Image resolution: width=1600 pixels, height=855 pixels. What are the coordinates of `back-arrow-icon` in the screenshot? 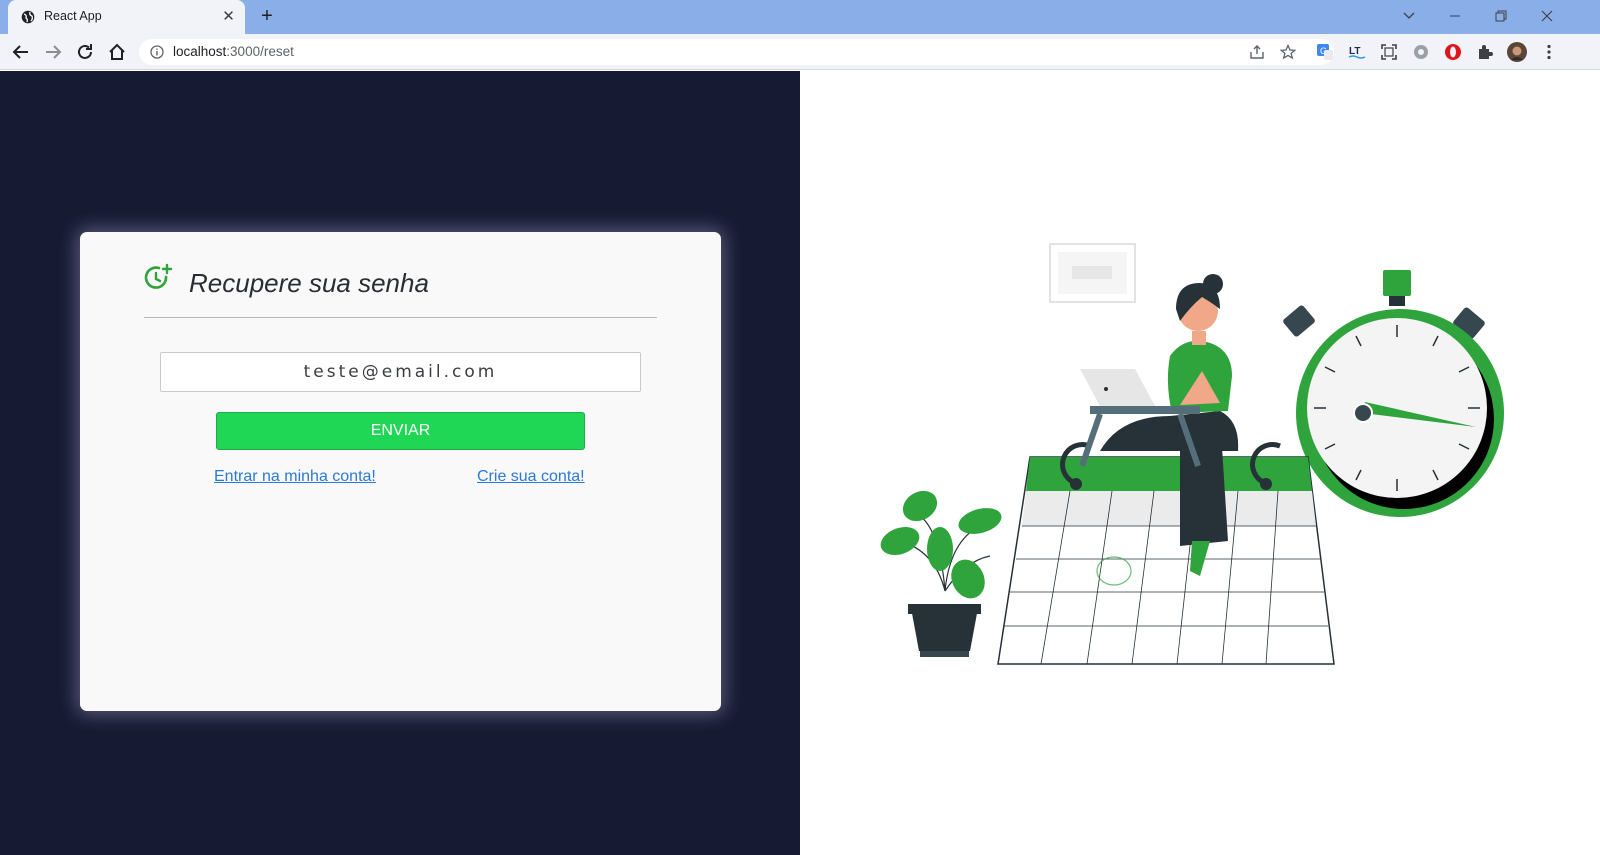 It's located at (21, 52).